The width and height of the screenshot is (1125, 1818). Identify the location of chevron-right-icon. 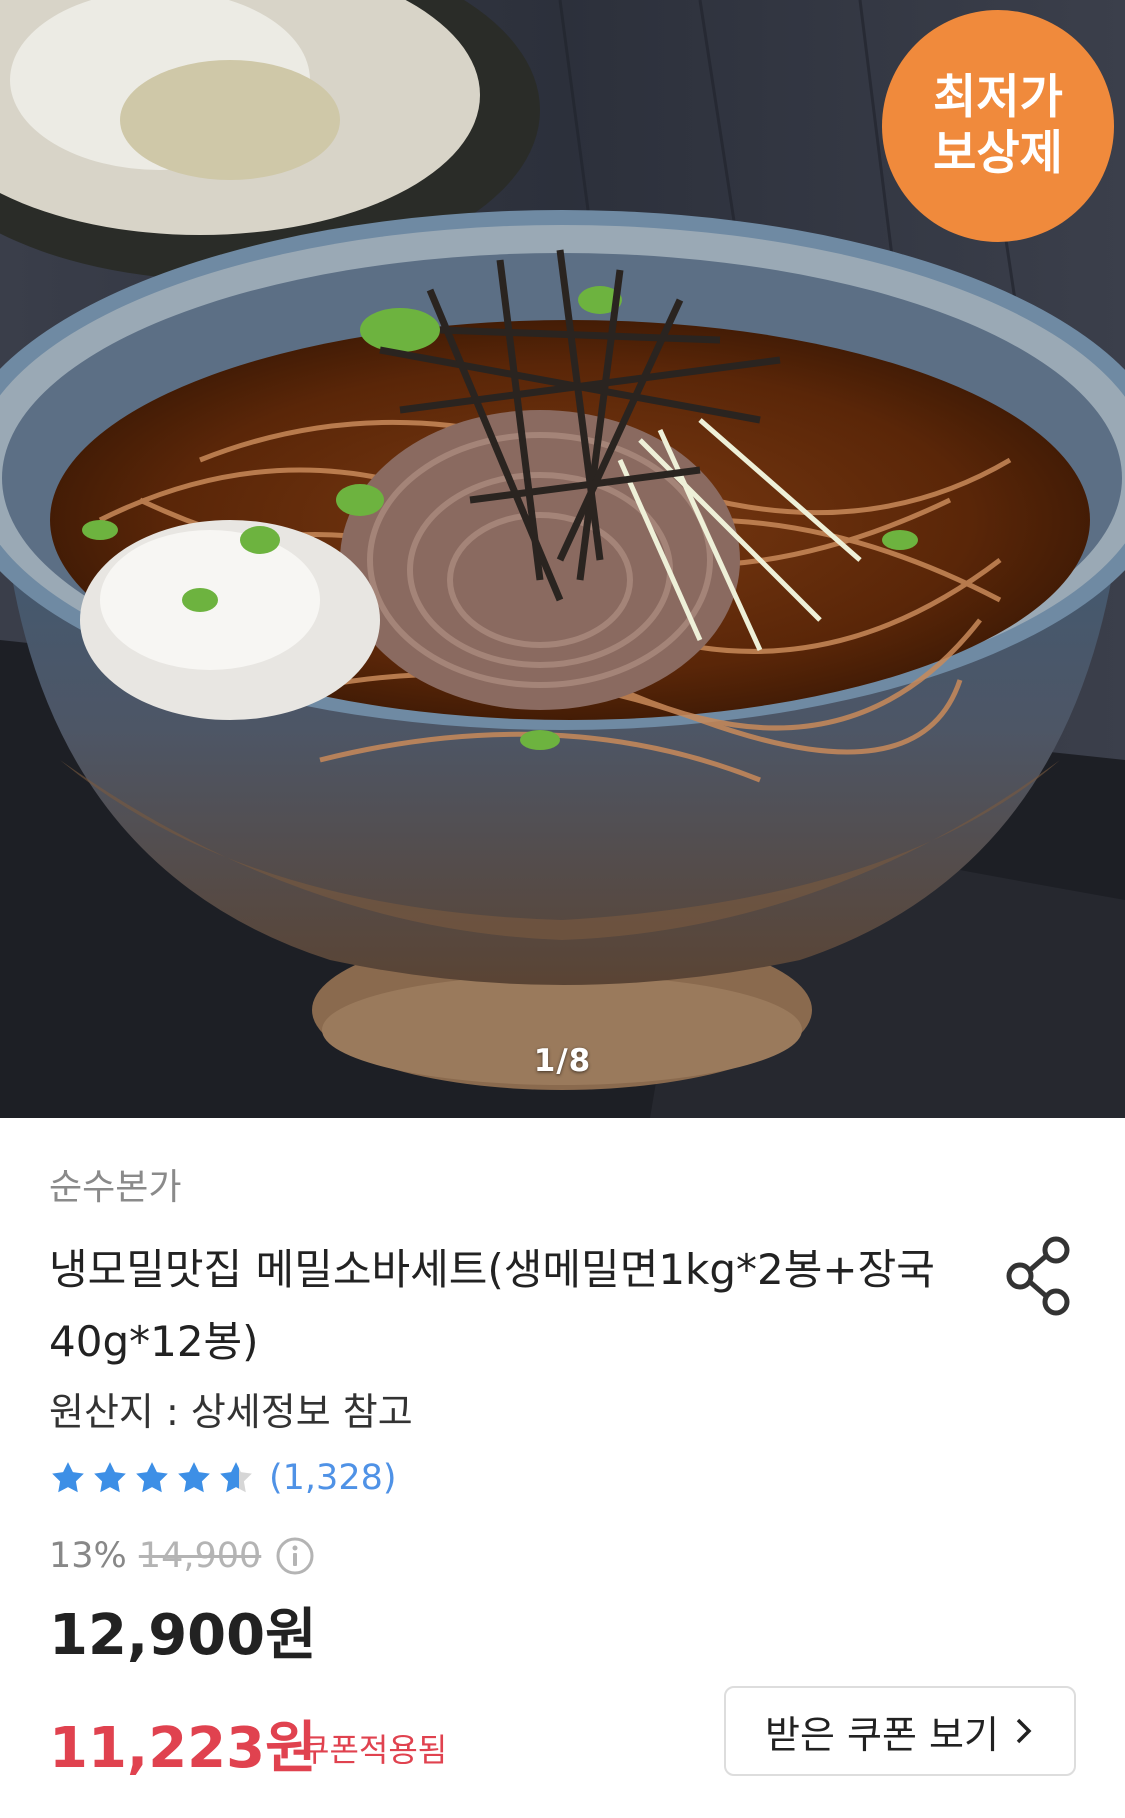
(1024, 1731).